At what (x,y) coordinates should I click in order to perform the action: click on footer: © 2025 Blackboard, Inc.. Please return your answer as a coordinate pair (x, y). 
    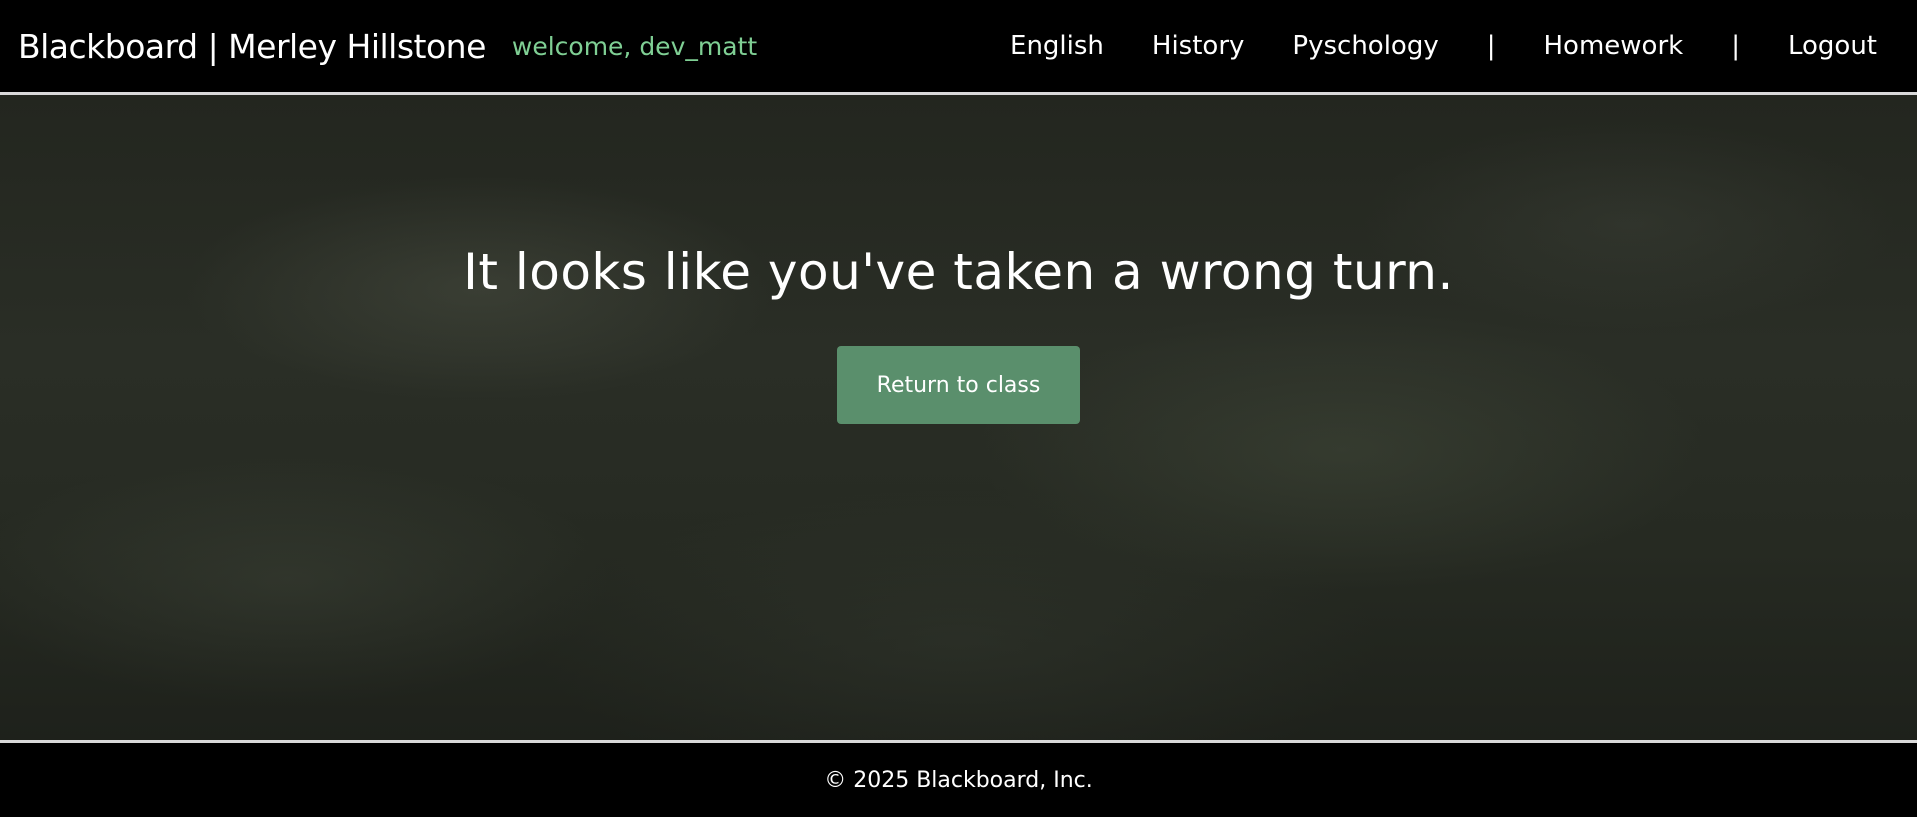
    Looking at the image, I should click on (958, 780).